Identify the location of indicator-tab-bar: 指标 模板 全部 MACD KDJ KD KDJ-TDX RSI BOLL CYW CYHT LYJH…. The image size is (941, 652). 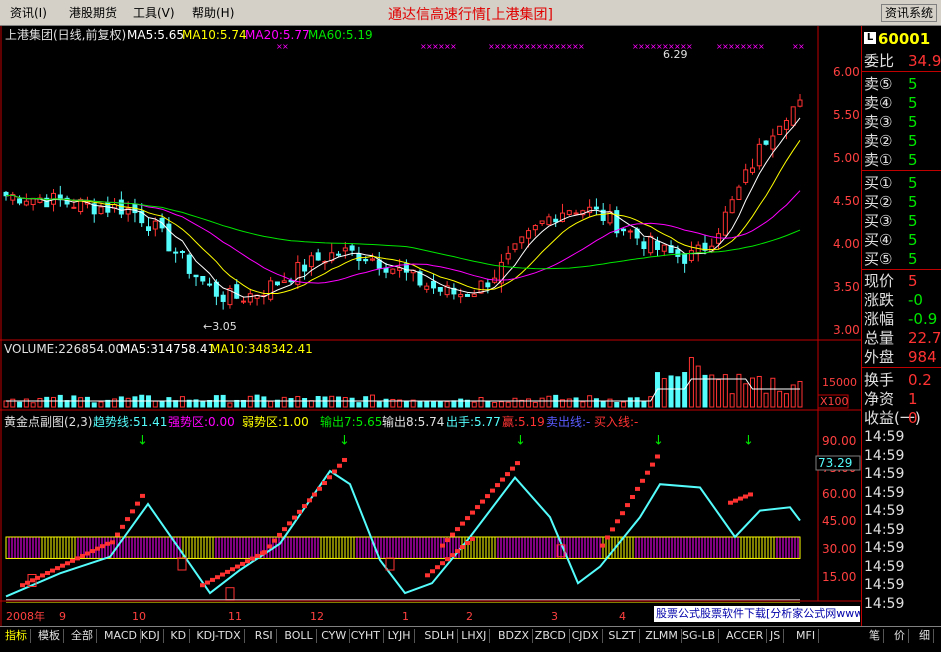
(470, 639).